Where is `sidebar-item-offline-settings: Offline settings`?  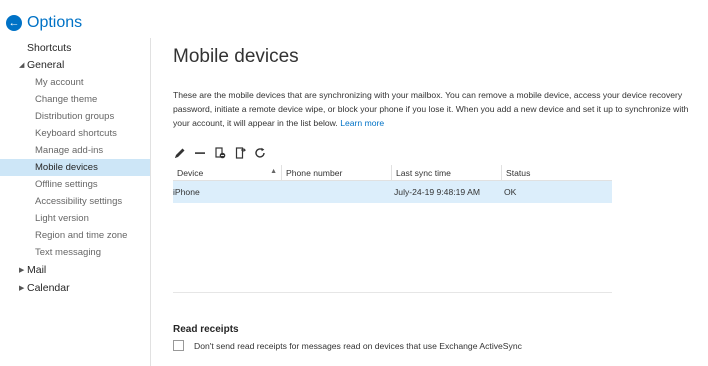
sidebar-item-offline-settings: Offline settings is located at coordinates (75, 184).